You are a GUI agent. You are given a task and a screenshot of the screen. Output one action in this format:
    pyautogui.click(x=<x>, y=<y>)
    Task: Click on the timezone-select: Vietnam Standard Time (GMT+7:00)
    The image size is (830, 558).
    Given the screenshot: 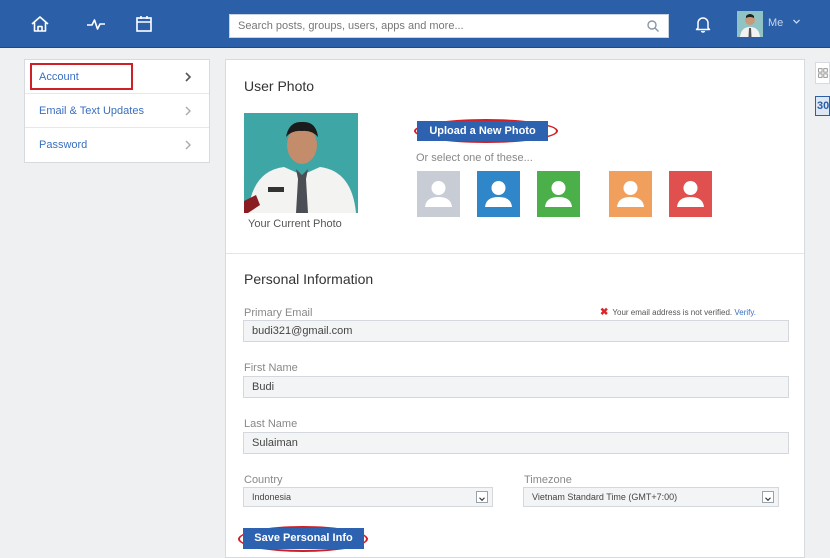 What is the action you would take?
    pyautogui.click(x=651, y=497)
    